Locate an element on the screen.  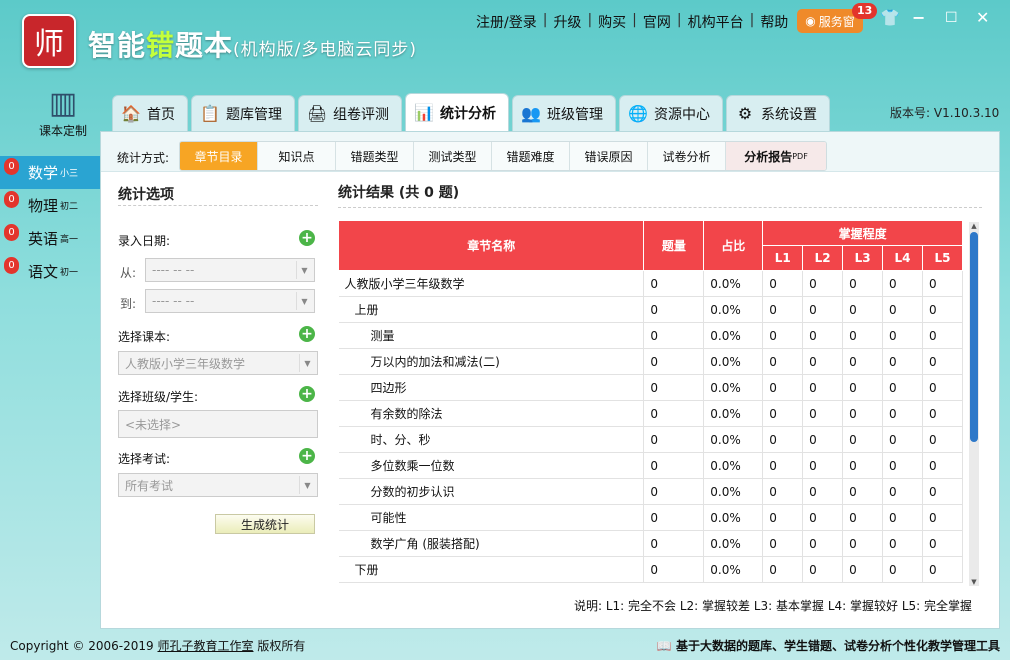
scroll-up-icon: ▲ is located at coordinates (974, 226).